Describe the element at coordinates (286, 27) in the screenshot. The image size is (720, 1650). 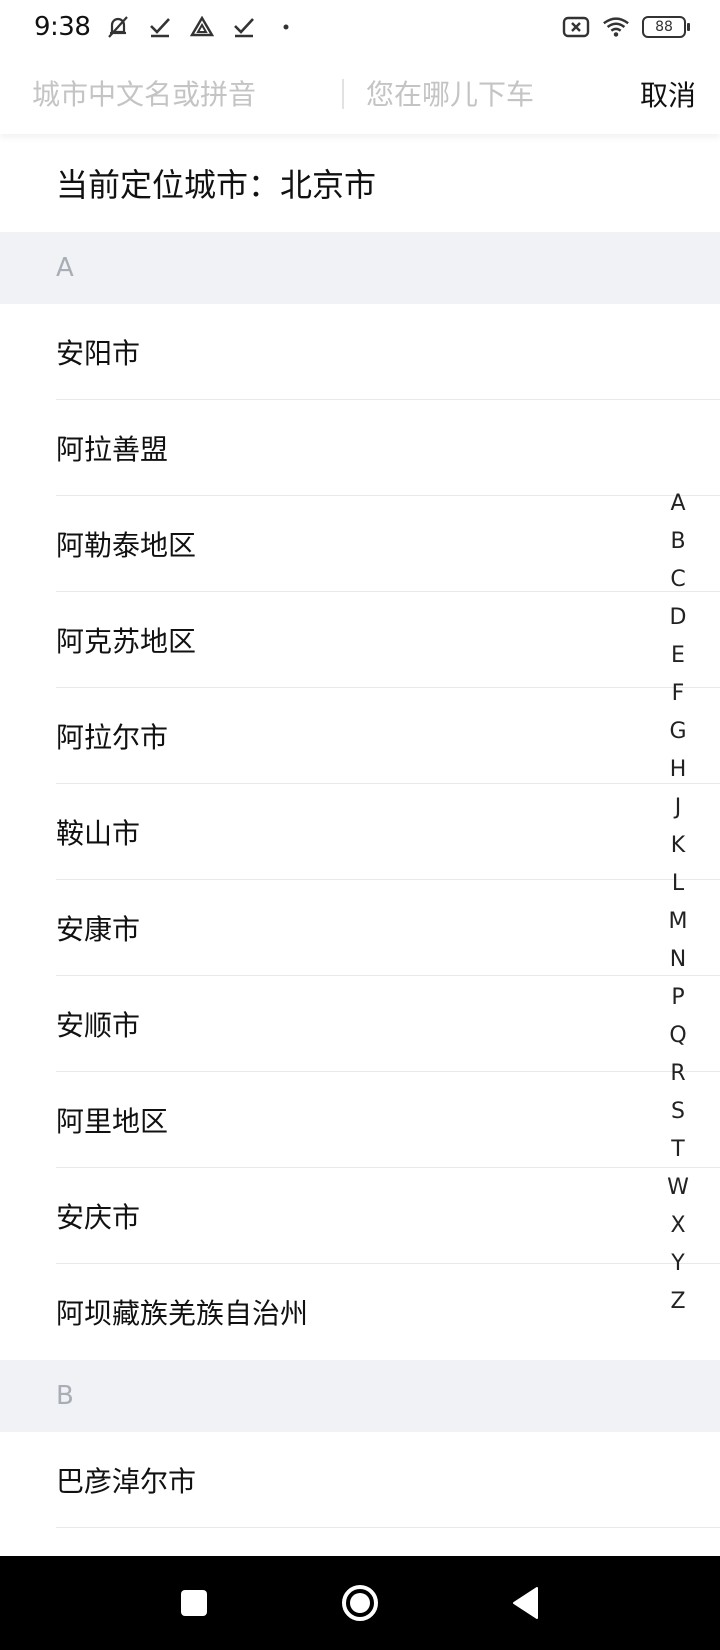
I see `dot-icon` at that location.